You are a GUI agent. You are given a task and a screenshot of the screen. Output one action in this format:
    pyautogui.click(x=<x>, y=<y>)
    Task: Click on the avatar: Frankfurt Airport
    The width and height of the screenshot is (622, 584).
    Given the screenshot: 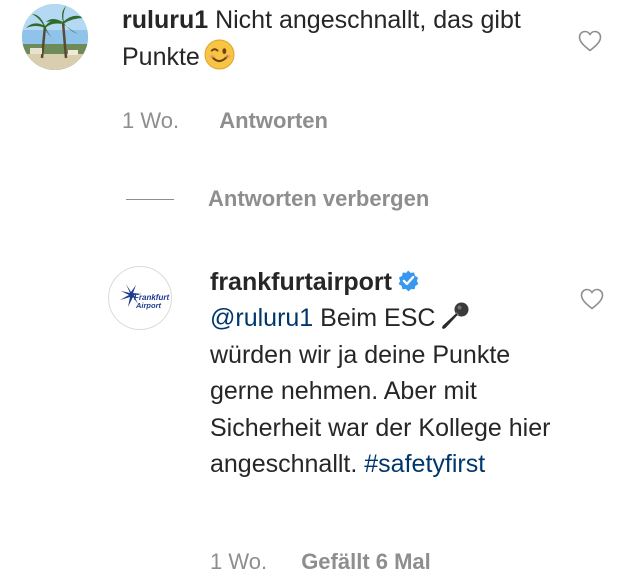 What is the action you would take?
    pyautogui.click(x=140, y=298)
    